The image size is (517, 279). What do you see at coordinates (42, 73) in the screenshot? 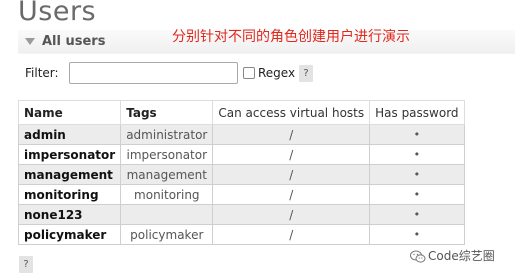
I see `filter-label: Filter:` at bounding box center [42, 73].